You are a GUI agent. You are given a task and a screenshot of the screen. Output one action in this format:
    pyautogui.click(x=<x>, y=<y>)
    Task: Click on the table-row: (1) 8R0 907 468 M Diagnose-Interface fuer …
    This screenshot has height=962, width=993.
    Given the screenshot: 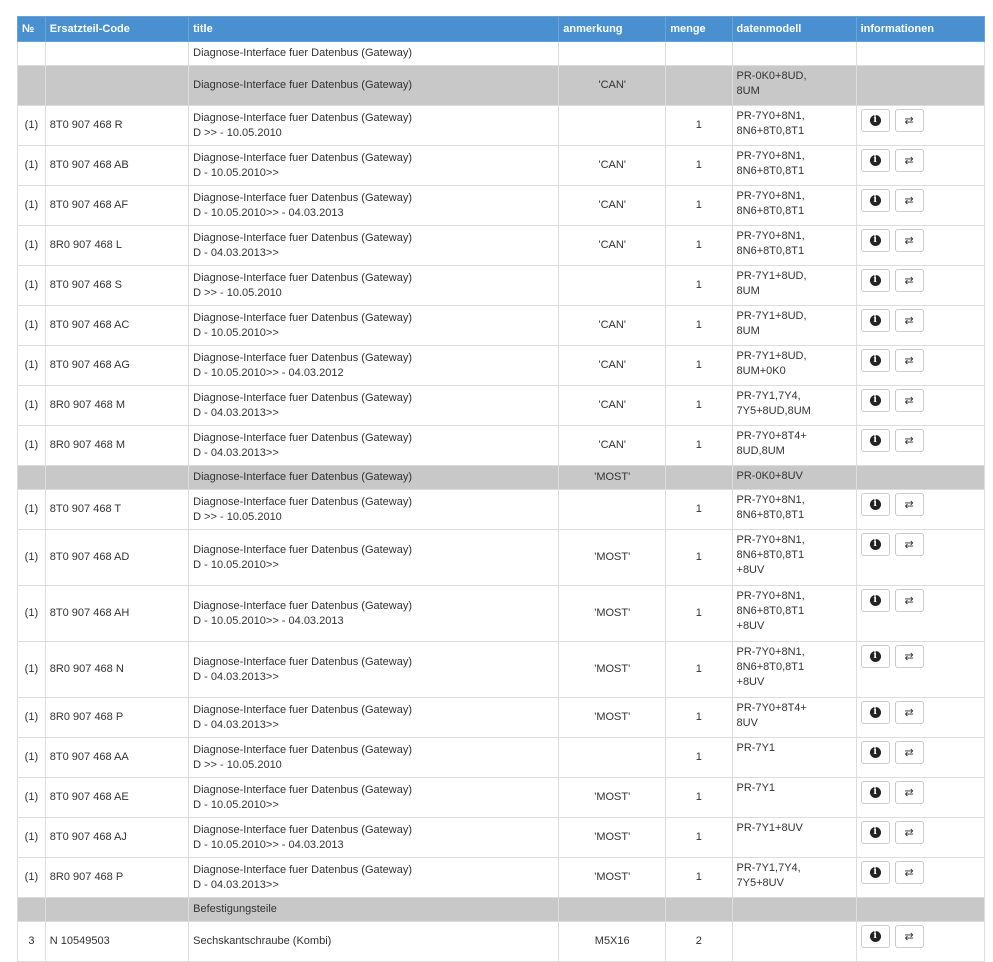 What is the action you would take?
    pyautogui.click(x=501, y=405)
    